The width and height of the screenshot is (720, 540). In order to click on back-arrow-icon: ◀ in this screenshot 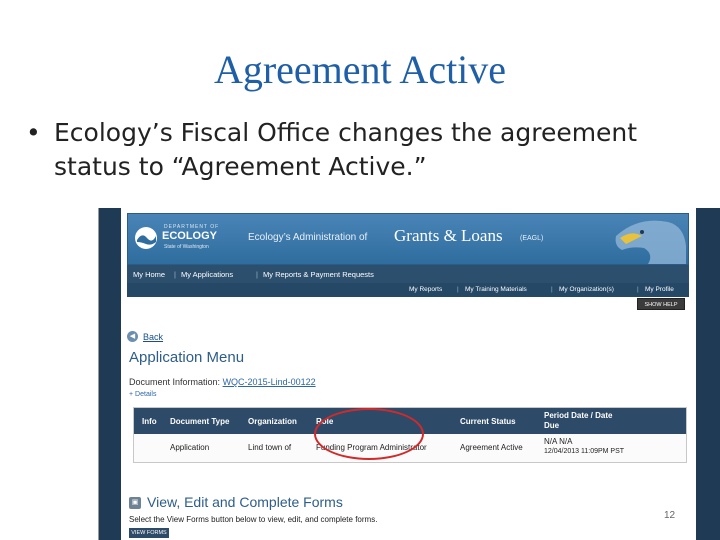, I will do `click(132, 336)`.